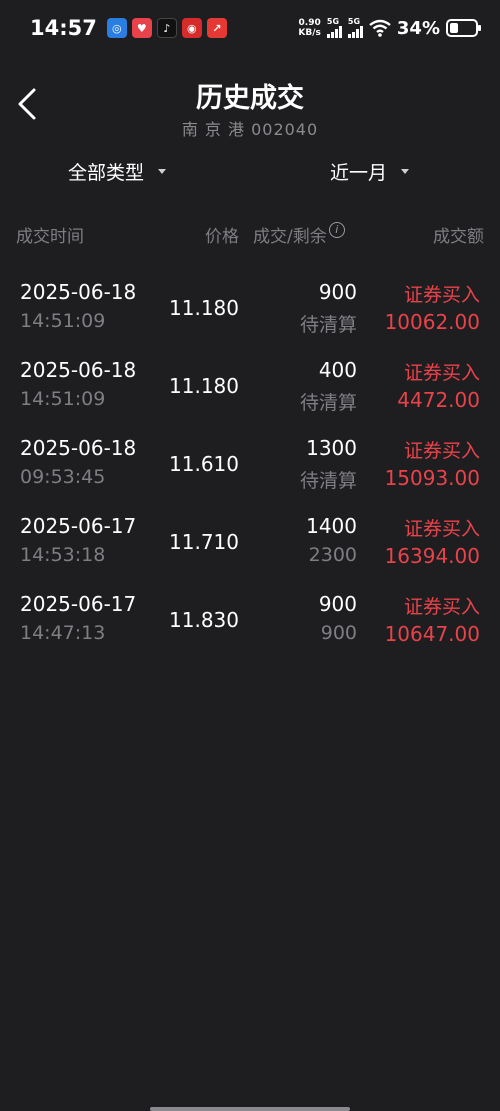  I want to click on type-filter-label: 全部类型, so click(106, 173).